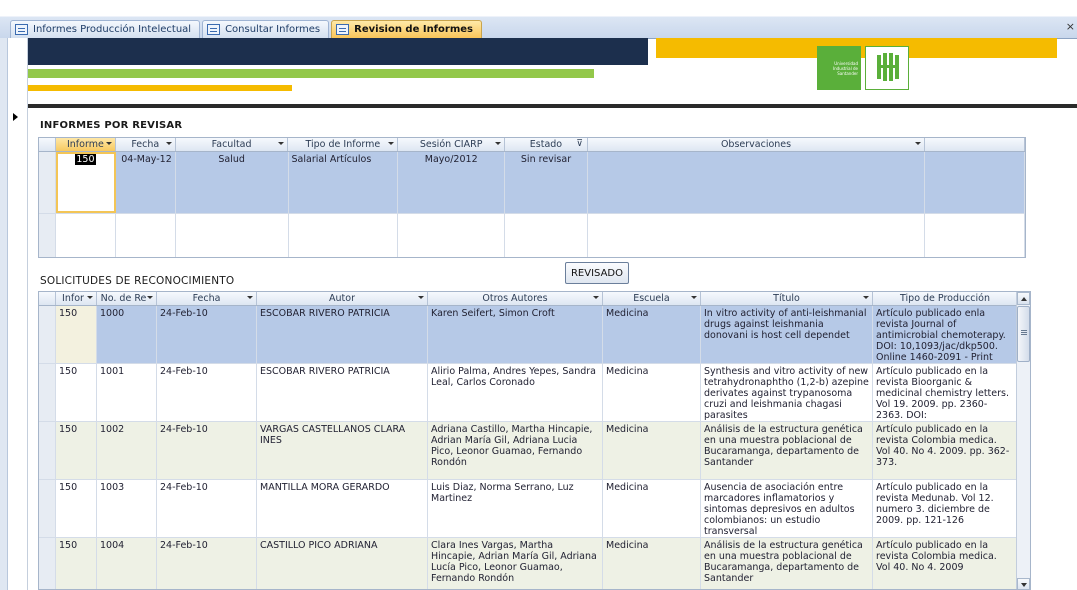 The width and height of the screenshot is (1077, 590). What do you see at coordinates (515, 298) in the screenshot?
I see `col-header-otros-autores: Otros Autores` at bounding box center [515, 298].